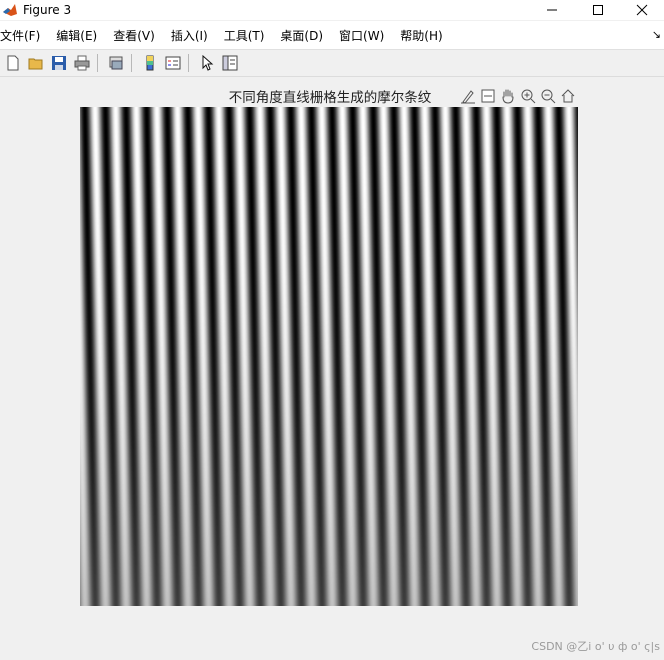  What do you see at coordinates (138, 35) in the screenshot?
I see `menu-view: 查看(V)` at bounding box center [138, 35].